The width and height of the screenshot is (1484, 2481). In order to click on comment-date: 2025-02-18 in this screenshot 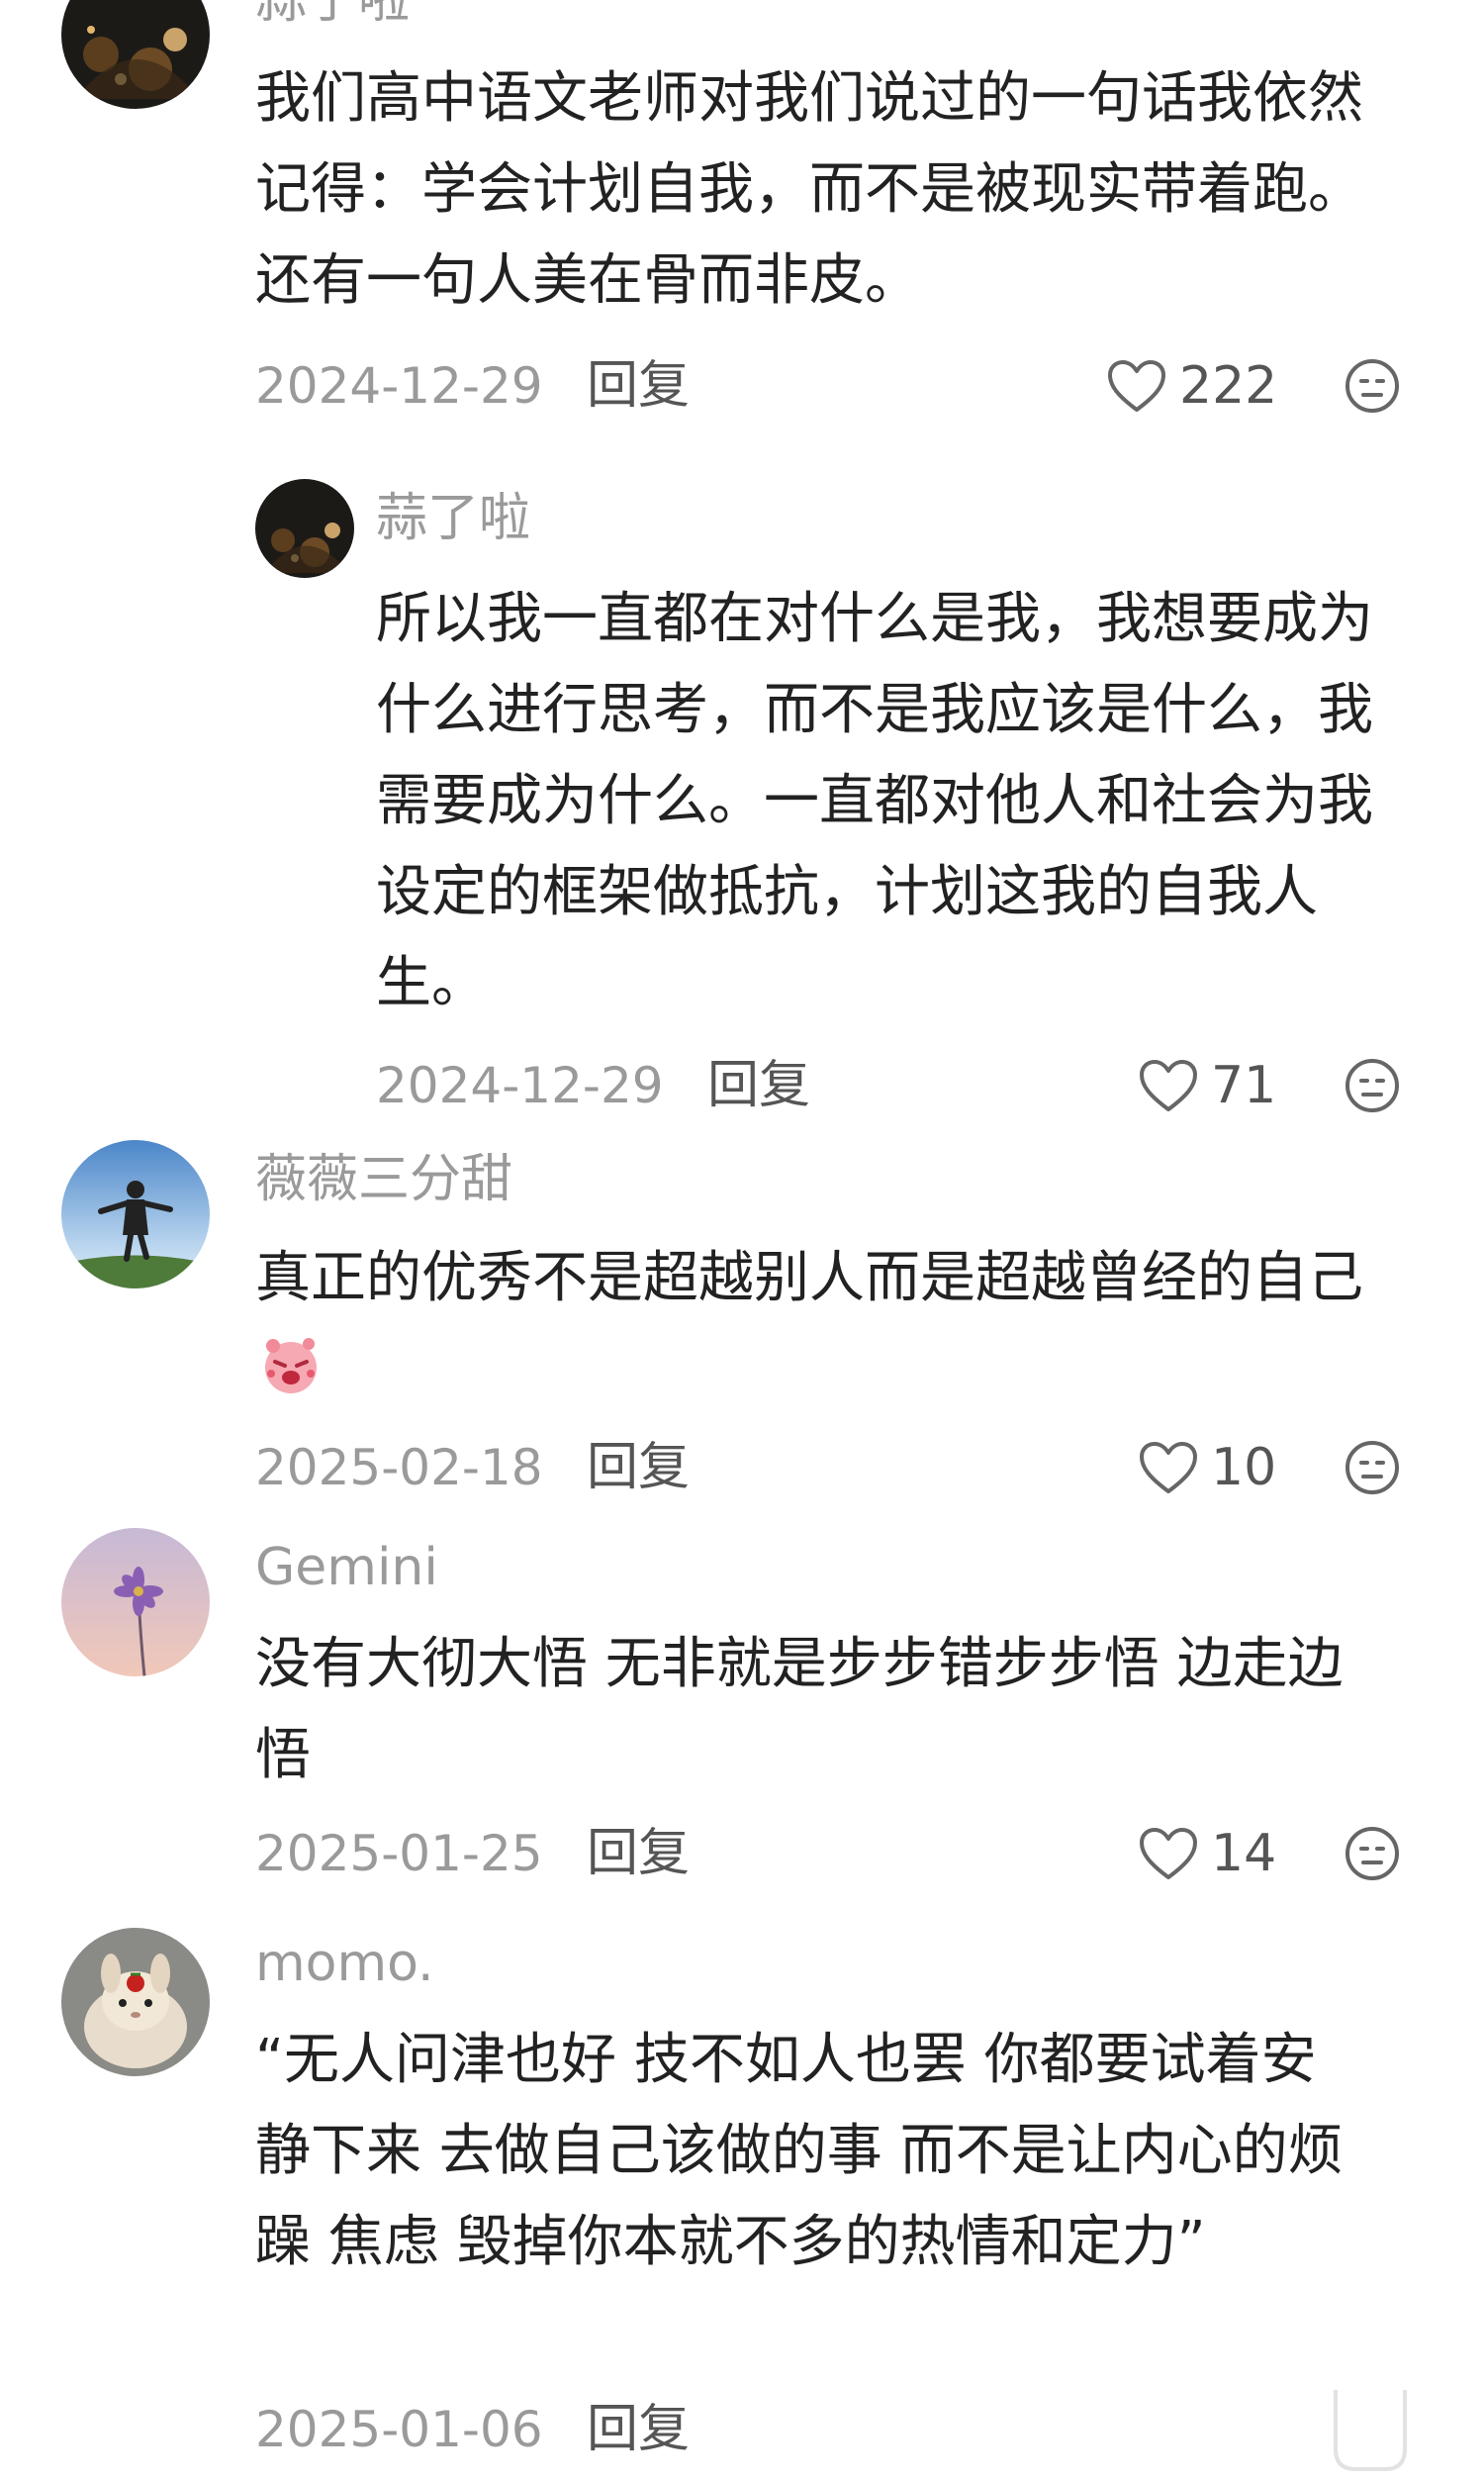, I will do `click(399, 1467)`.